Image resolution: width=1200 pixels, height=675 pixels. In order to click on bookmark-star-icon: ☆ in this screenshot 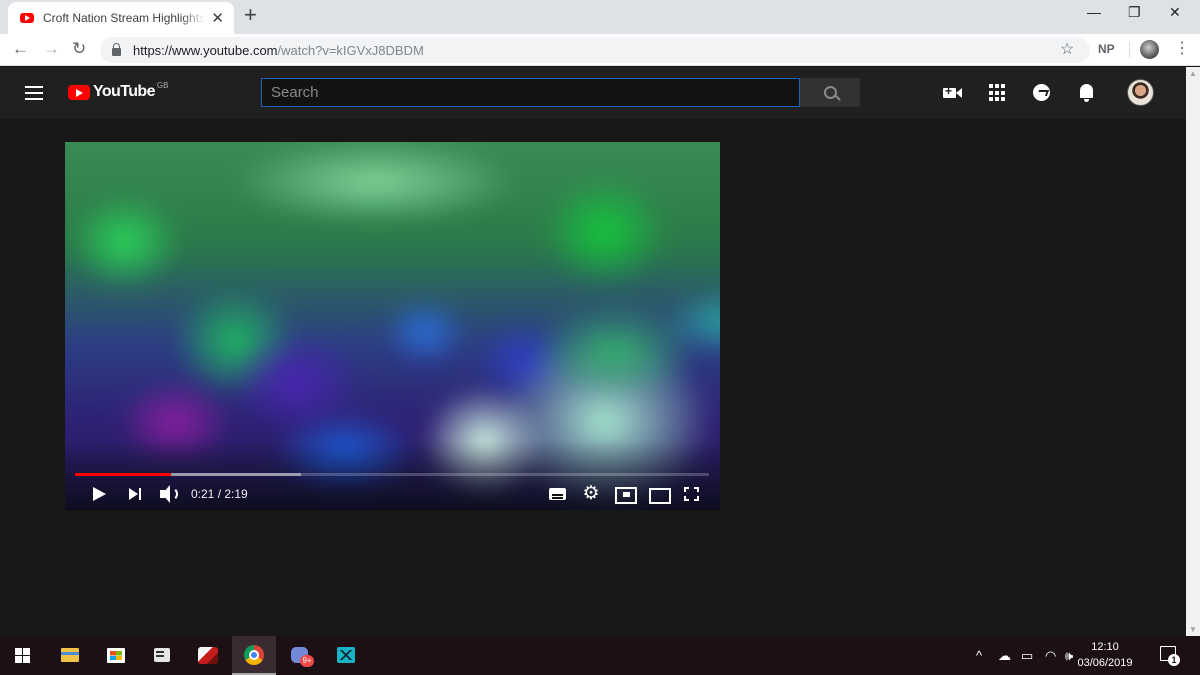, I will do `click(1067, 49)`.